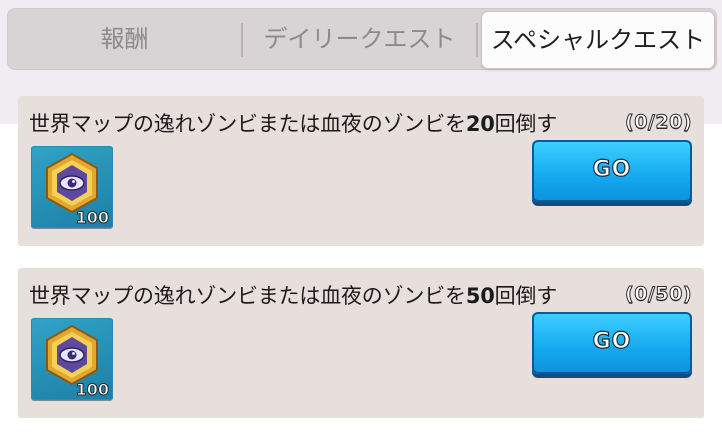 The image size is (722, 437). I want to click on quest-target: 20, so click(480, 124).